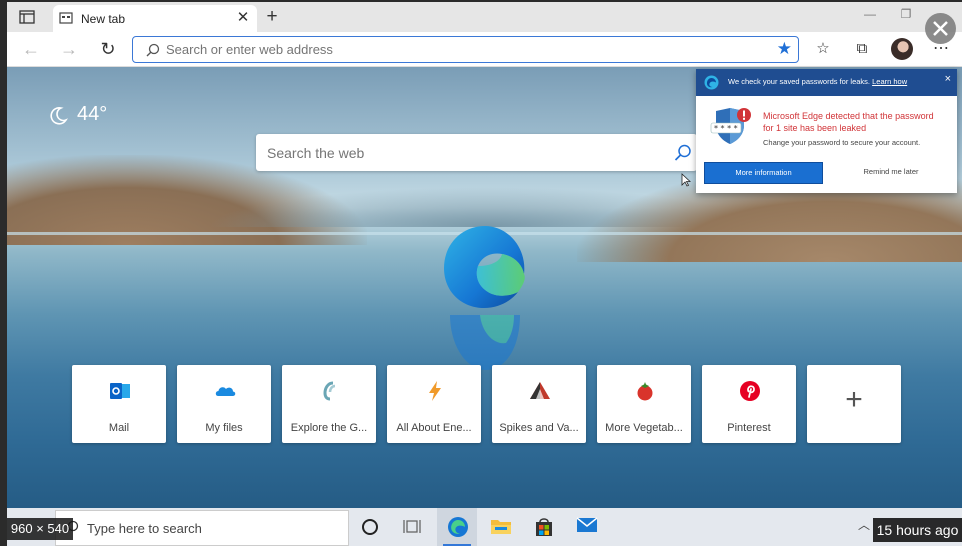 This screenshot has height=546, width=962. Describe the element at coordinates (862, 49) in the screenshot. I see `collections-icon: ⧉` at that location.